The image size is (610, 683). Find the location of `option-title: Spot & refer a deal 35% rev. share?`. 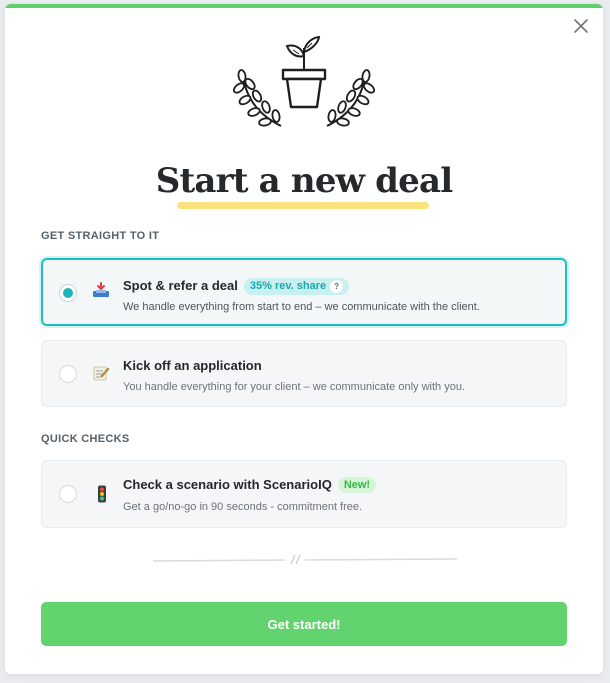

option-title: Spot & refer a deal 35% rev. share? is located at coordinates (236, 286).